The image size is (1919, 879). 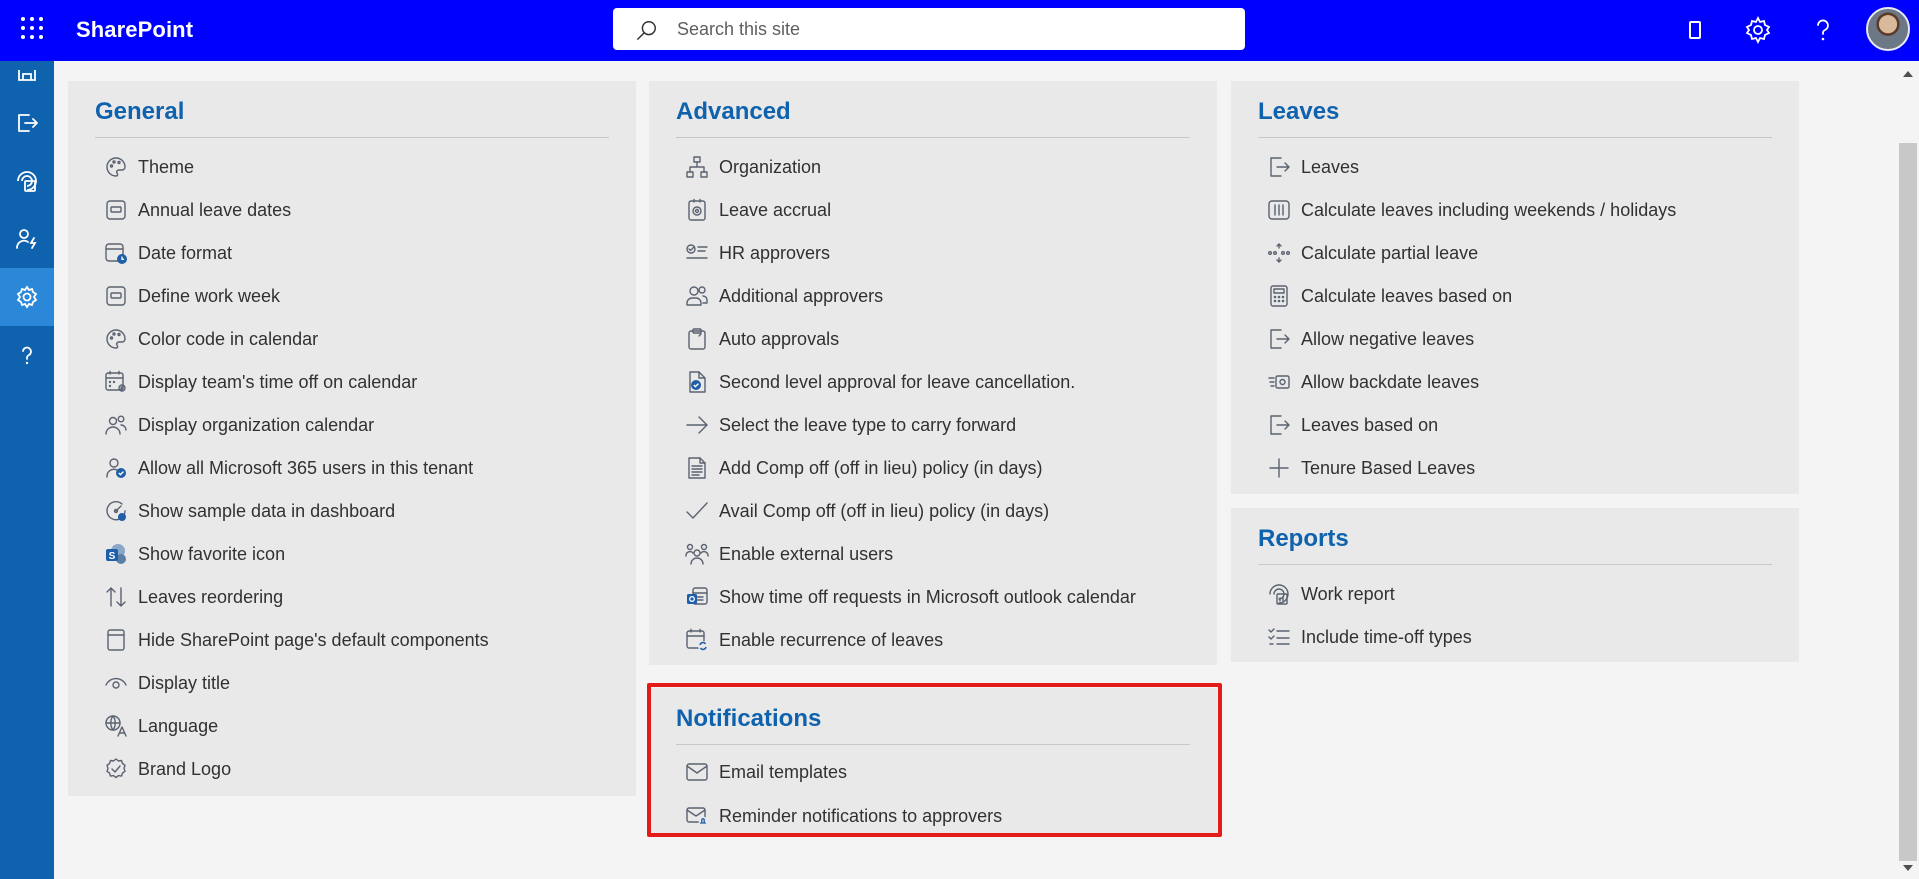 What do you see at coordinates (166, 166) in the screenshot?
I see `settings-item-label: Theme` at bounding box center [166, 166].